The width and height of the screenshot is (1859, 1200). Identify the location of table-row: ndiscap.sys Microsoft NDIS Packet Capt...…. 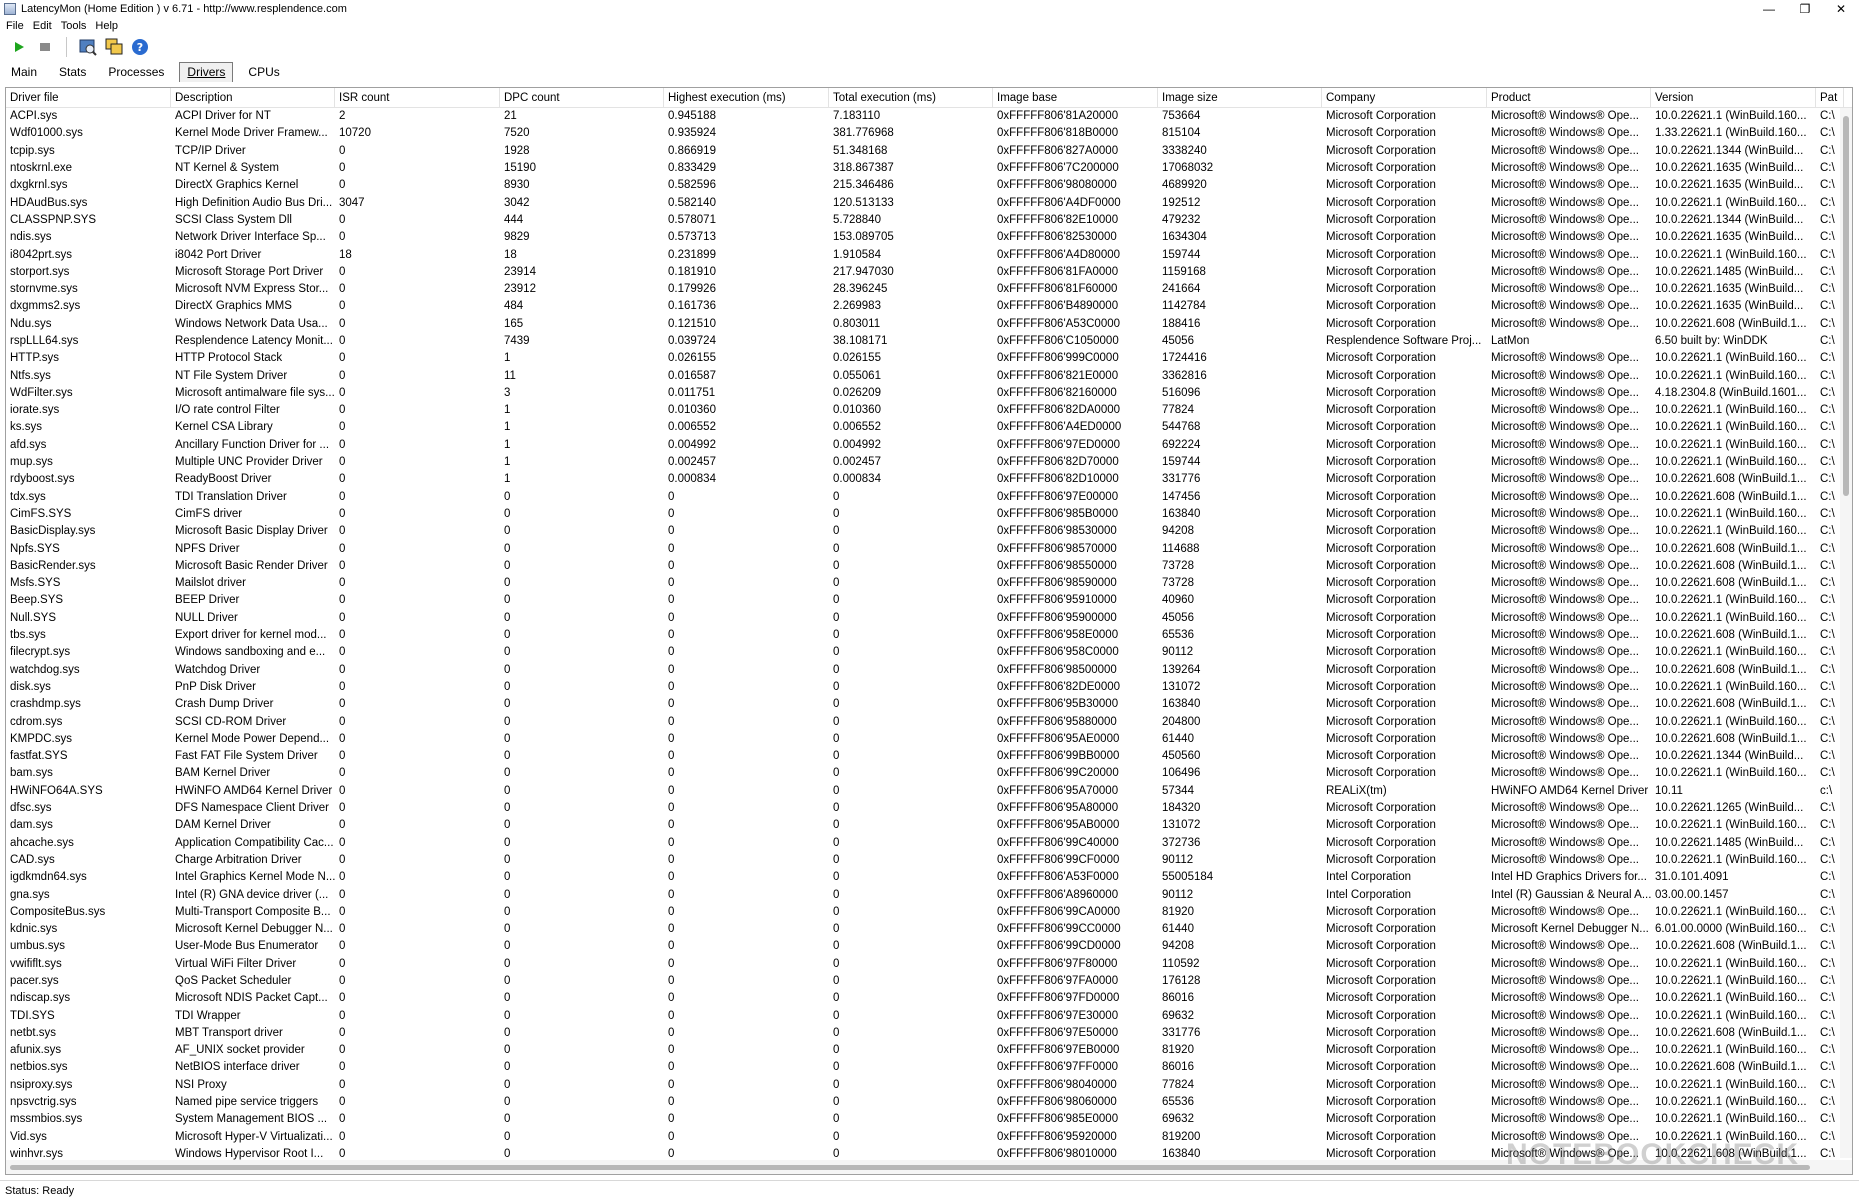
(929, 998).